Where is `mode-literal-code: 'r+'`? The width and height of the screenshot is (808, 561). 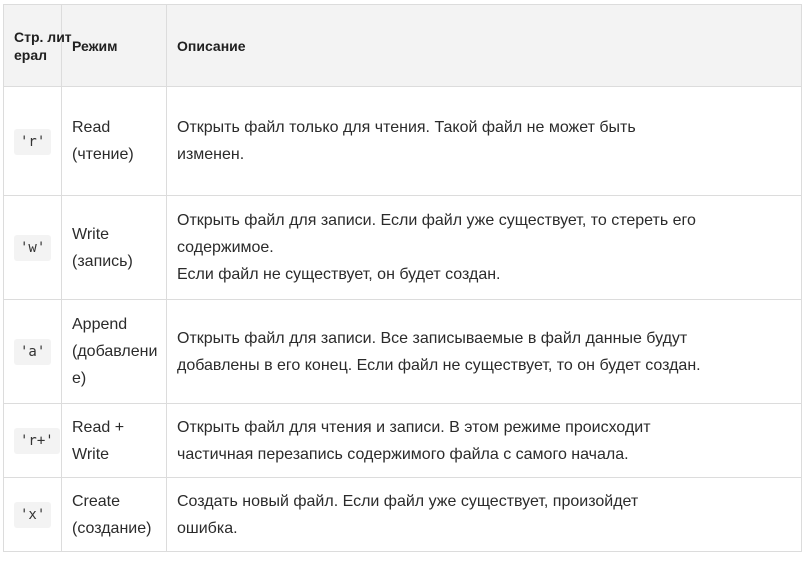
mode-literal-code: 'r+' is located at coordinates (37, 441).